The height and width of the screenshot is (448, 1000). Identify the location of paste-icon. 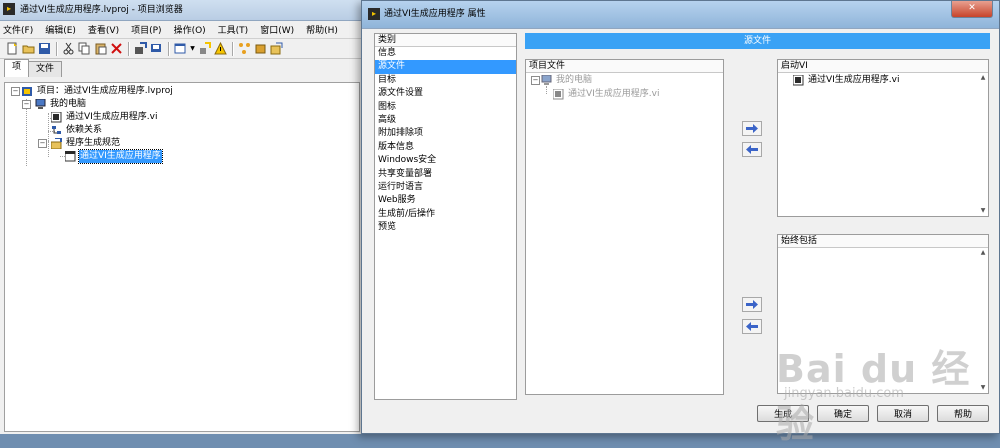
(100, 48).